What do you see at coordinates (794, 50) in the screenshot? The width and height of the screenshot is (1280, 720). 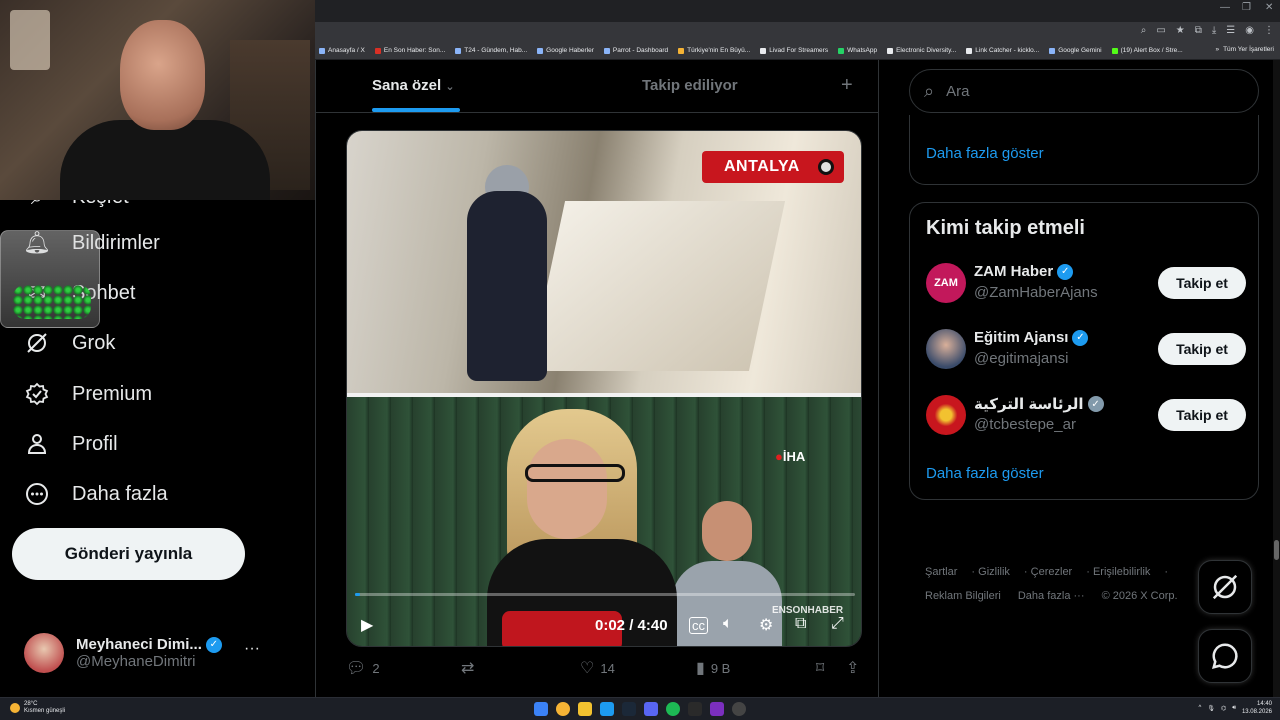 I see `bookmark-item: Livad For Streamers` at bounding box center [794, 50].